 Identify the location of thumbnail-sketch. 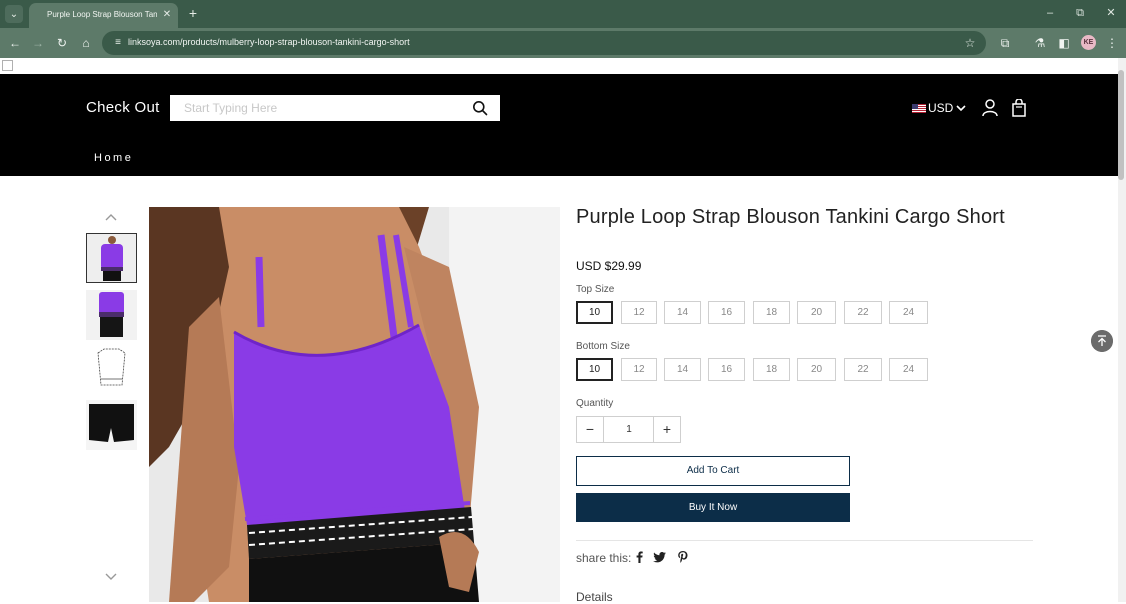
(111, 370).